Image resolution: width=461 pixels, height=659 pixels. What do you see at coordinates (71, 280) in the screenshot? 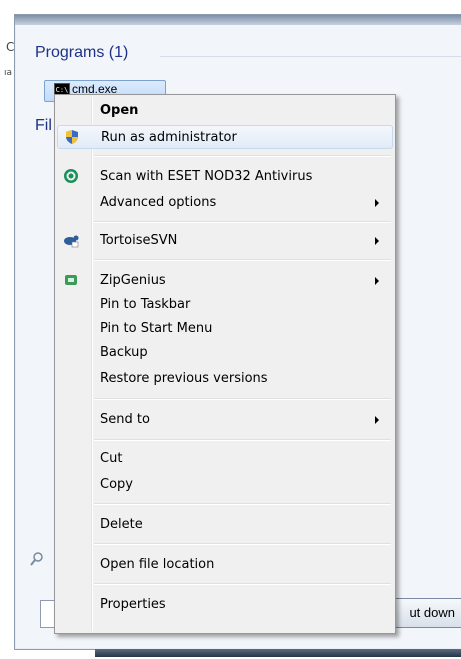
I see `zipgenius-icon` at bounding box center [71, 280].